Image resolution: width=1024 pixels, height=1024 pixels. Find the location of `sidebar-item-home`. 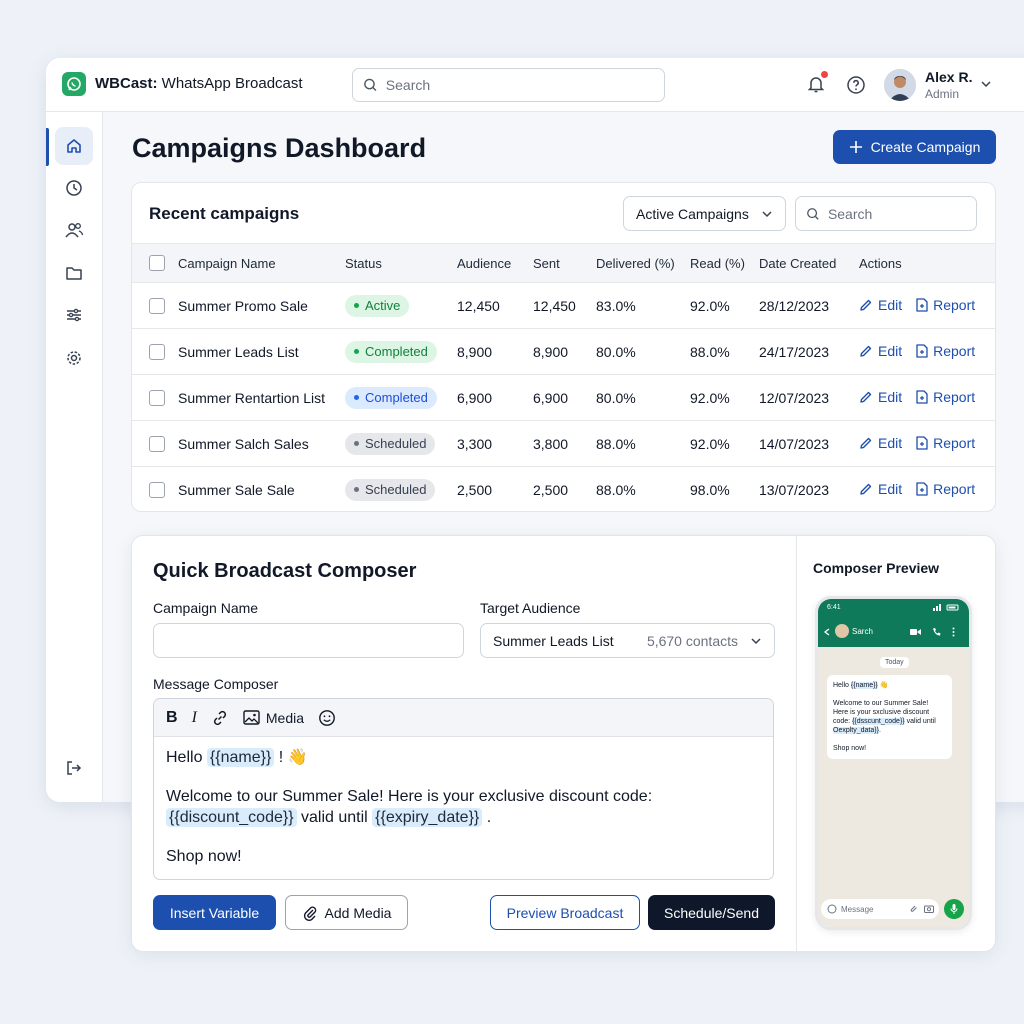

sidebar-item-home is located at coordinates (74, 146).